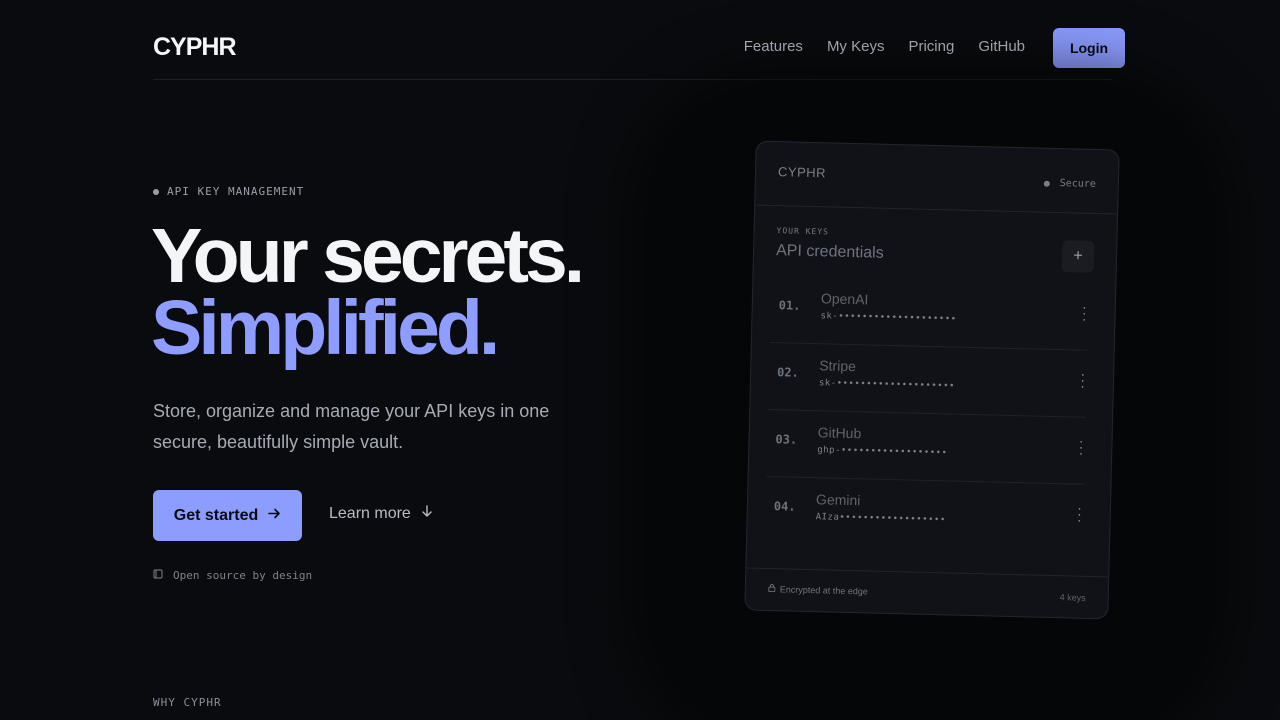 The width and height of the screenshot is (1280, 720). I want to click on headline-line-2: Simplified., so click(325, 328).